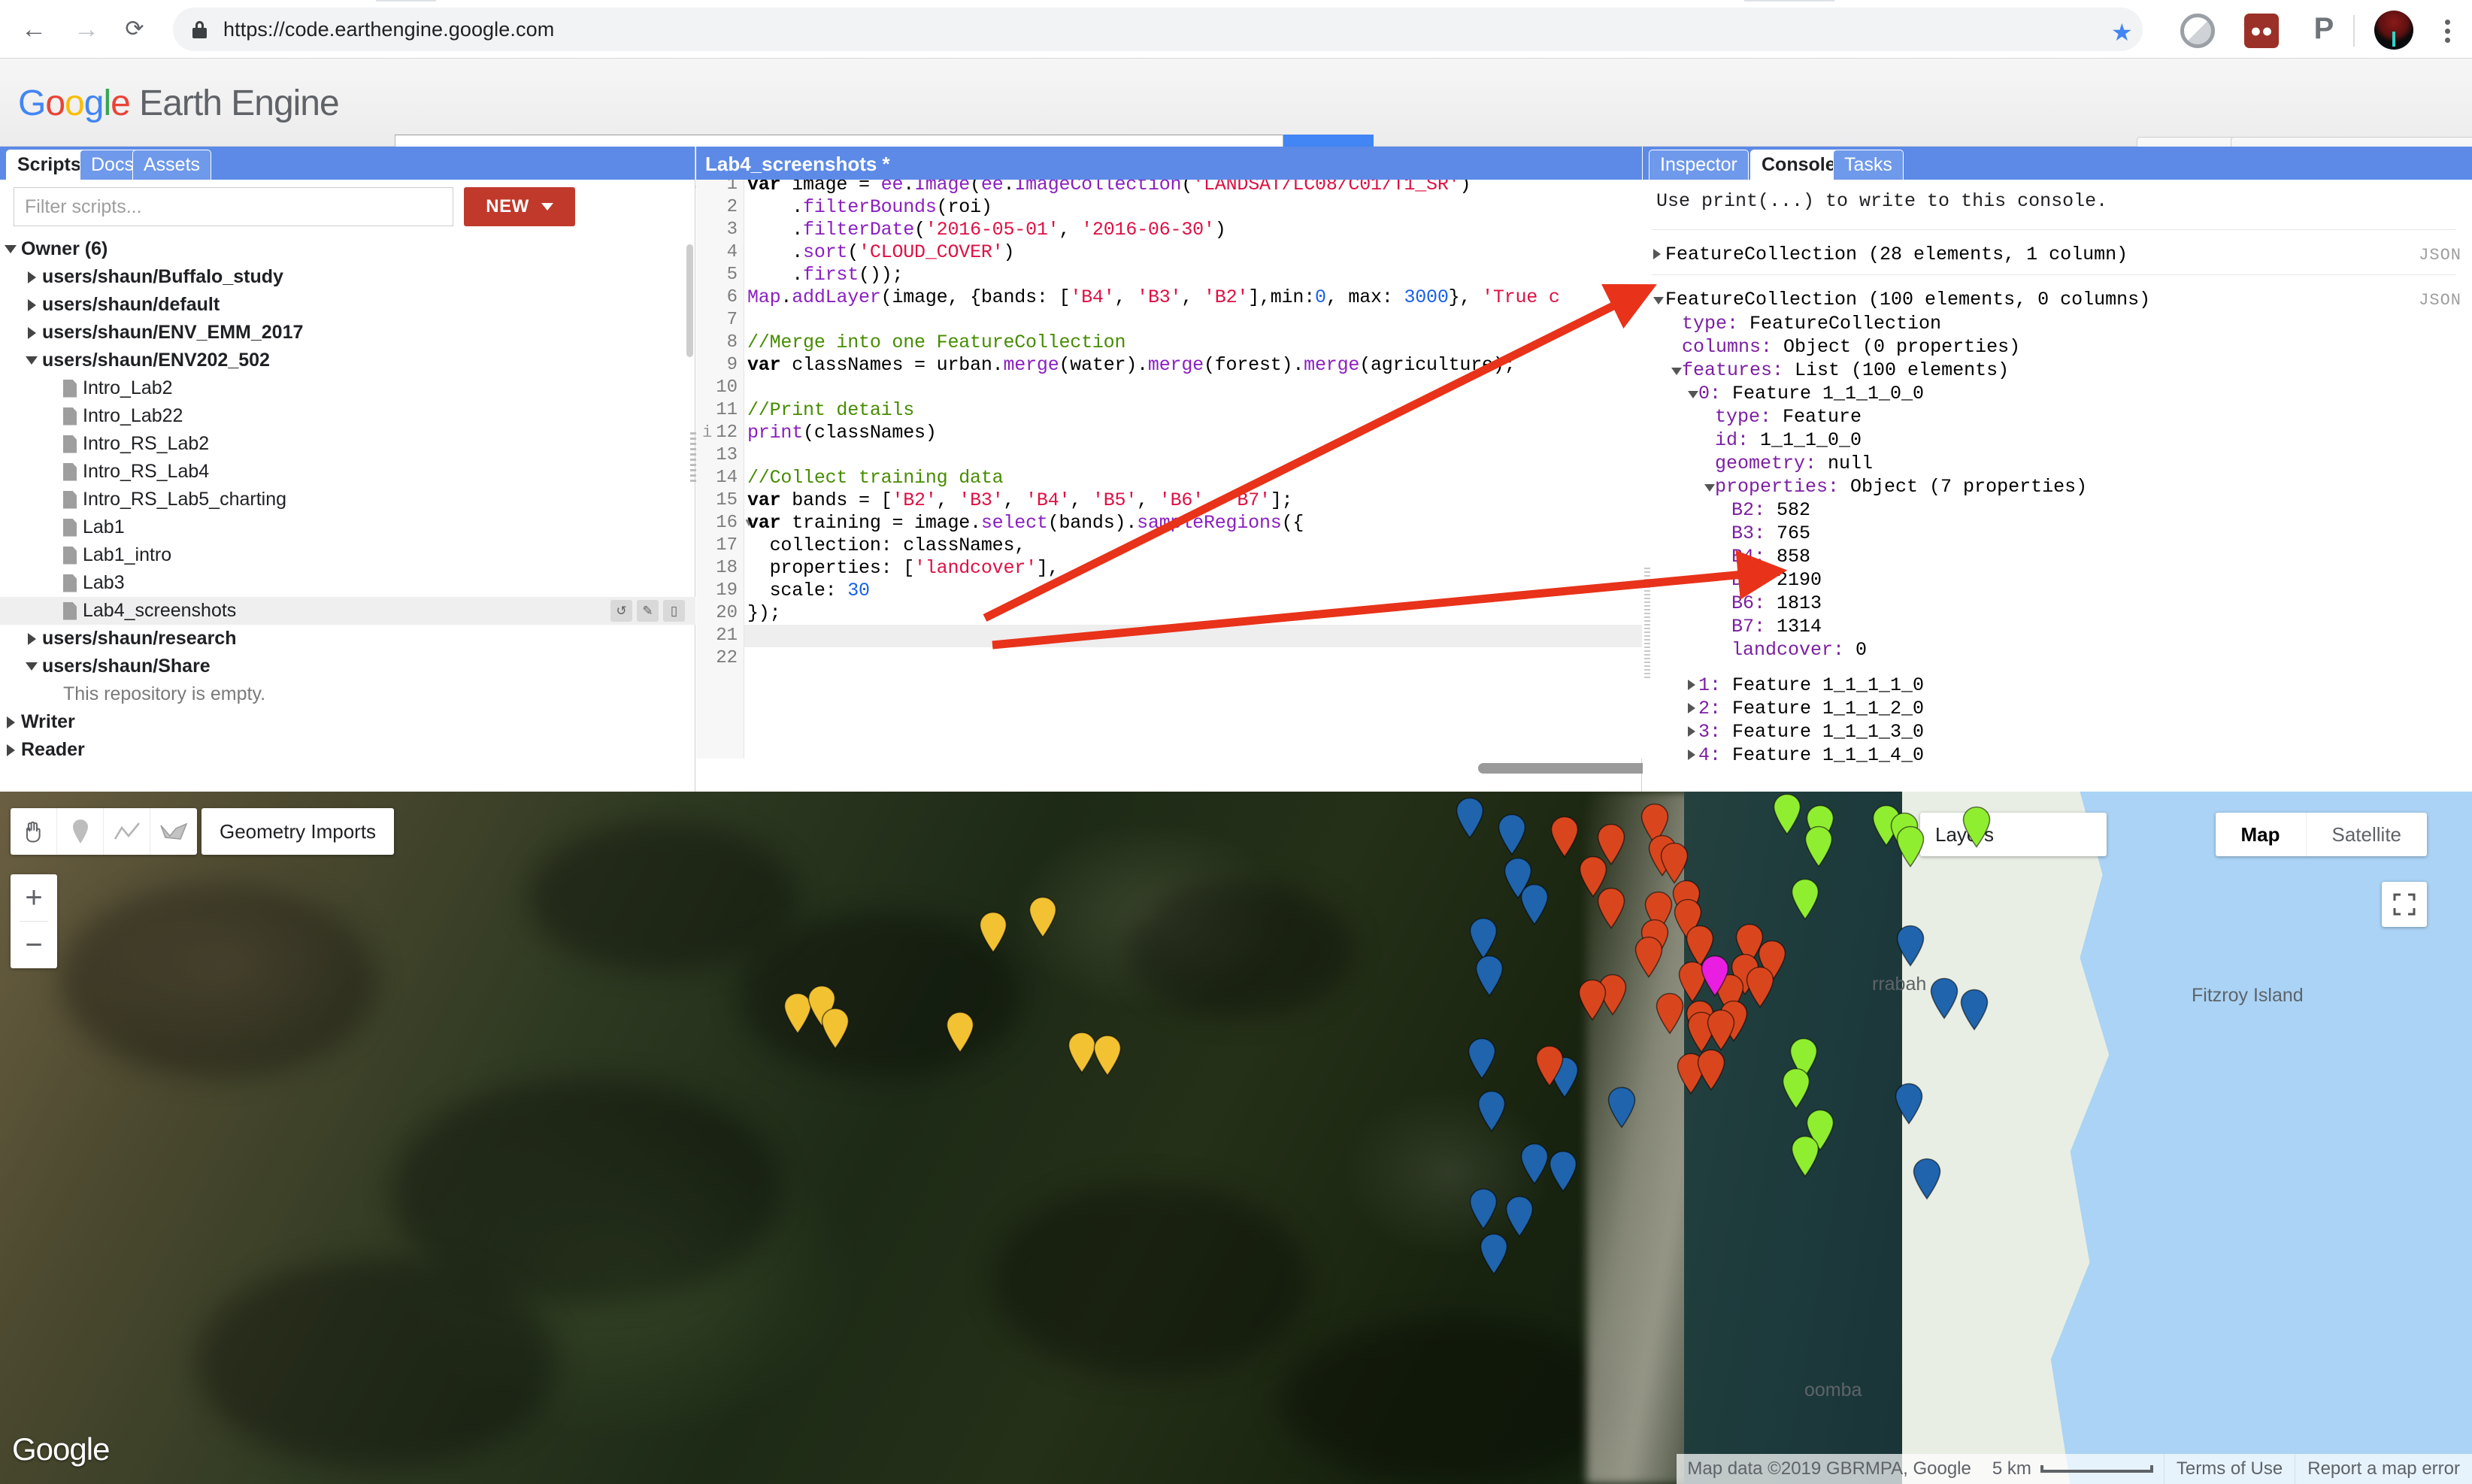 This screenshot has height=1484, width=2472. I want to click on polygon-icon, so click(173, 831).